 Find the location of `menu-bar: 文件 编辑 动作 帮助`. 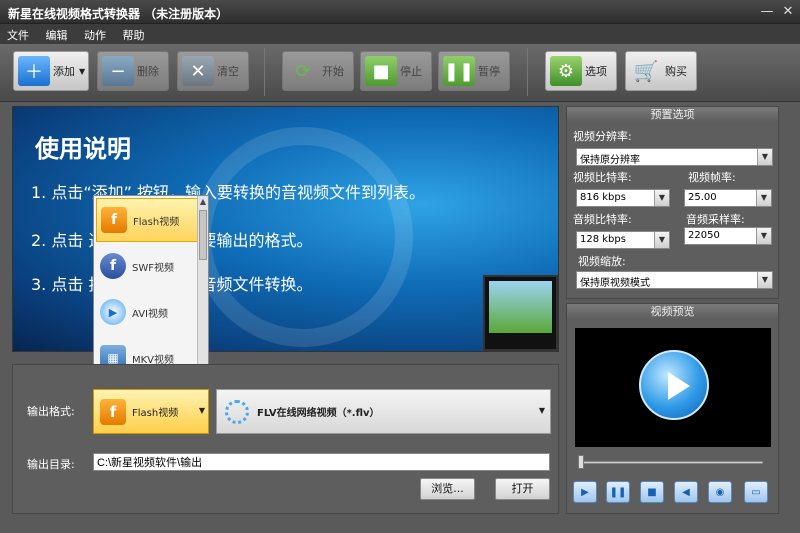

menu-bar: 文件 编辑 动作 帮助 is located at coordinates (400, 34).